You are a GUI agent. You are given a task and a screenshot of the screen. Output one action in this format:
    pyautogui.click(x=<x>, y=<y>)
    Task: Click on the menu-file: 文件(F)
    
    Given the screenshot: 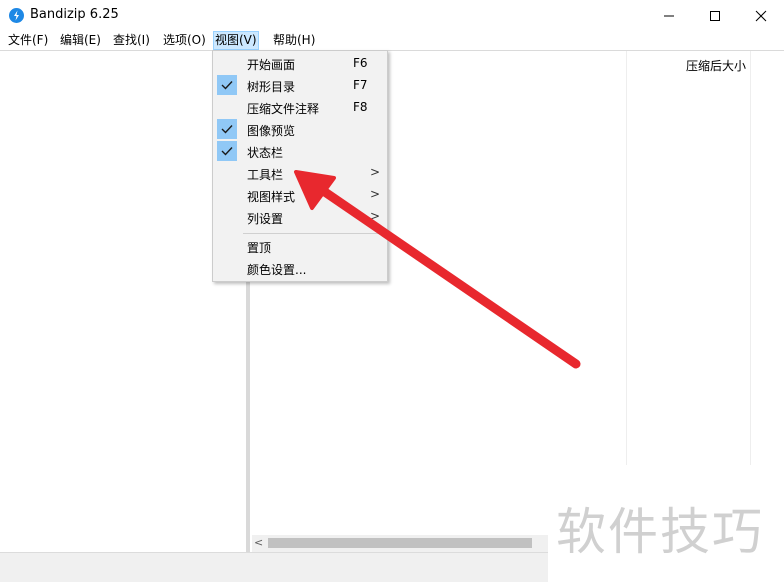 What is the action you would take?
    pyautogui.click(x=28, y=40)
    